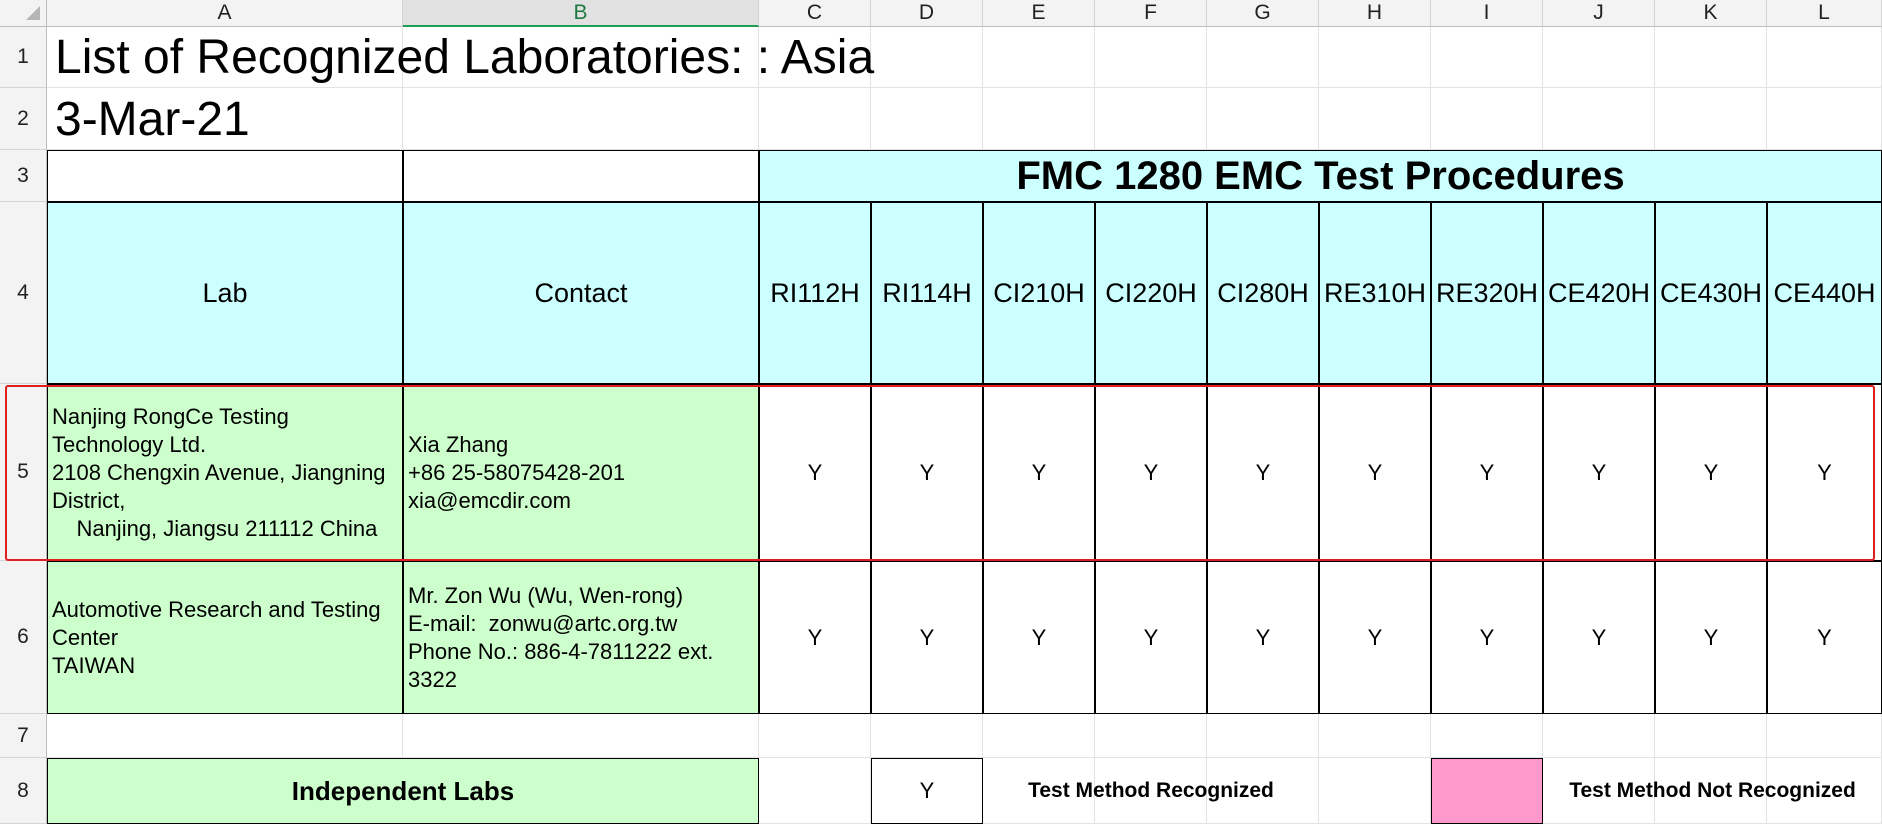 This screenshot has height=824, width=1882. What do you see at coordinates (1824, 293) in the screenshot?
I see `header-procedure-ce440h: CE440H` at bounding box center [1824, 293].